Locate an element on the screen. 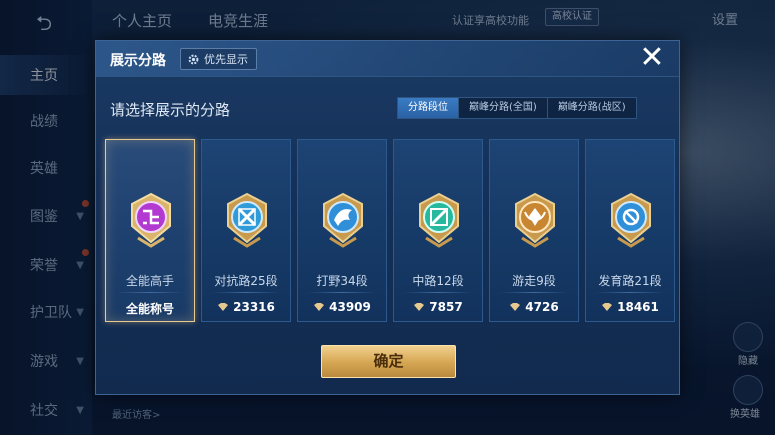 The image size is (775, 435). priority-display-button: 优先显示 is located at coordinates (218, 59).